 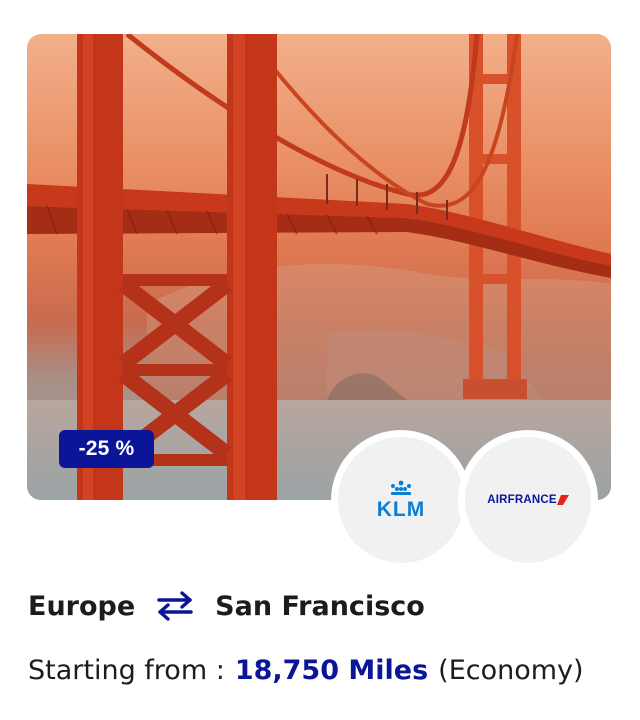 I want to click on airline-logo-airfrance: AIRFRANCE, so click(x=528, y=500).